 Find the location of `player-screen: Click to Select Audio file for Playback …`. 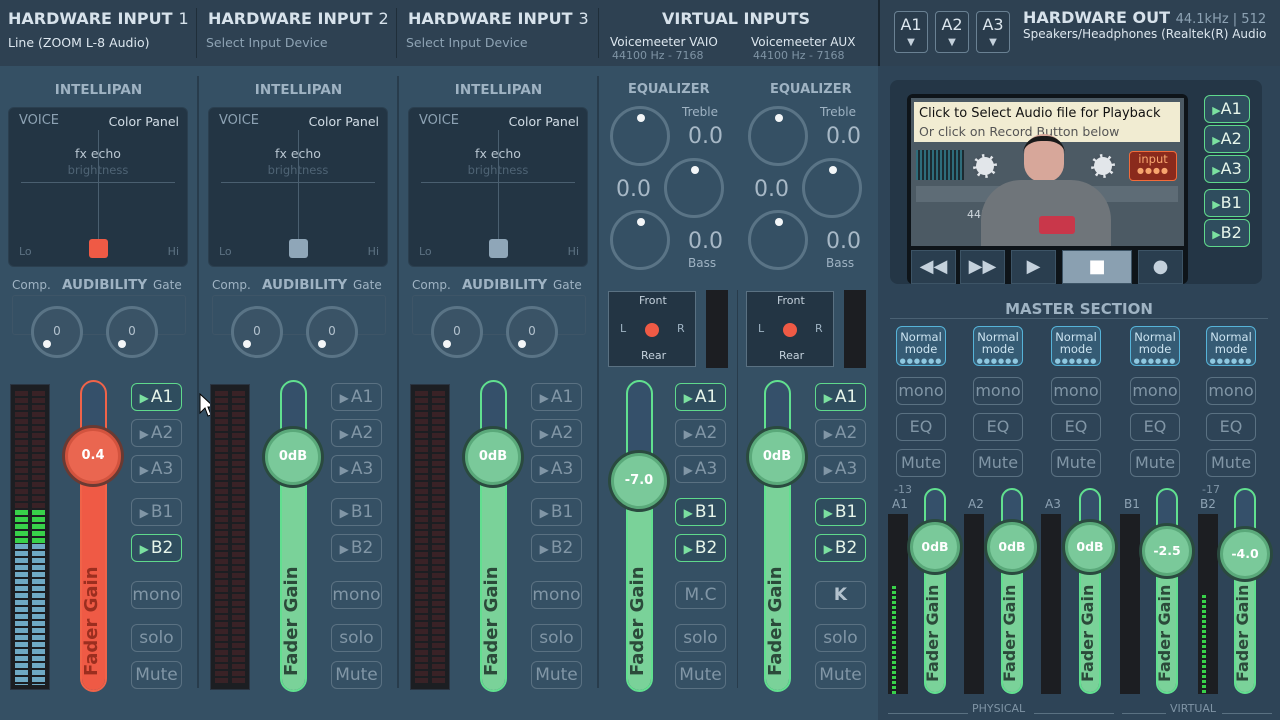

player-screen: Click to Select Audio file for Playback … is located at coordinates (1047, 172).